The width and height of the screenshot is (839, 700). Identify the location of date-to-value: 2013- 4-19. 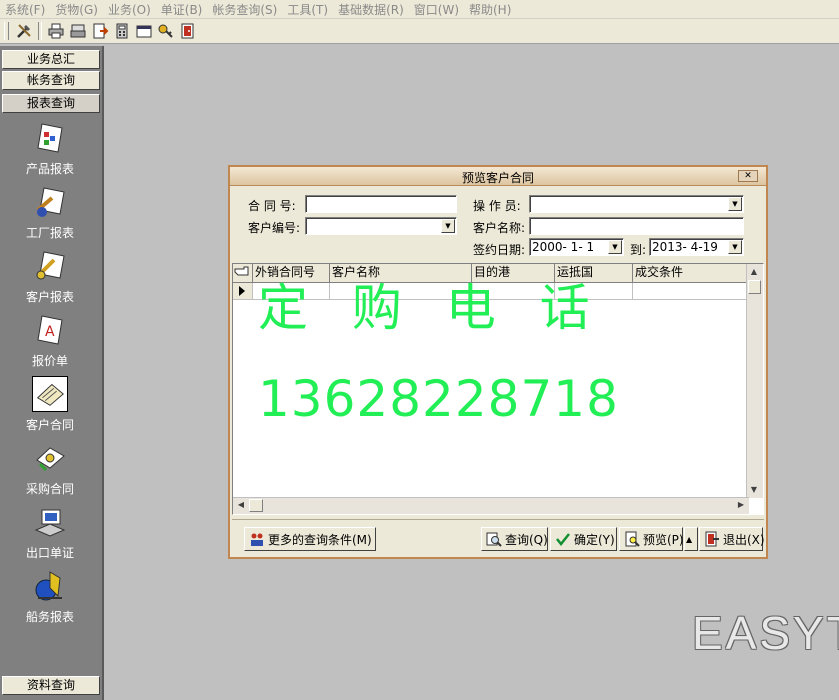
(685, 247).